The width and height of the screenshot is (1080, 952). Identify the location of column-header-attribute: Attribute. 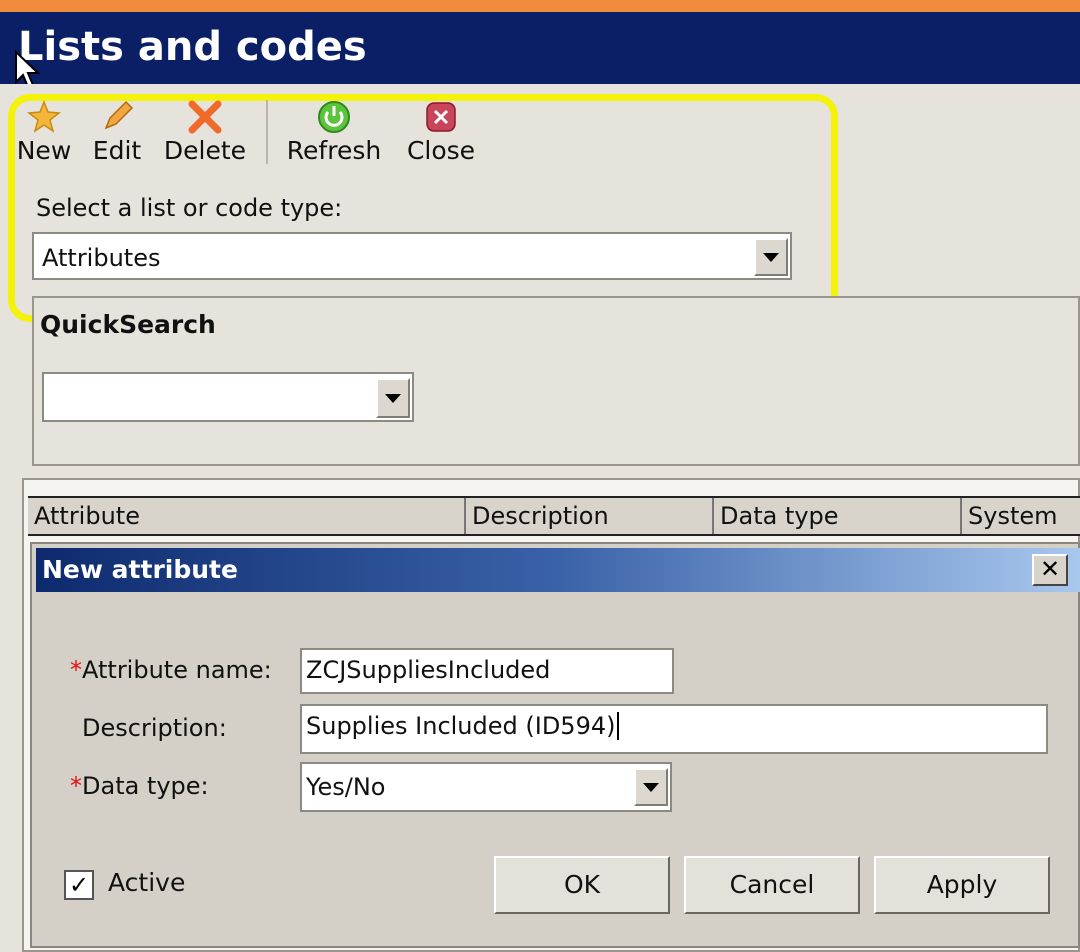
(247, 516).